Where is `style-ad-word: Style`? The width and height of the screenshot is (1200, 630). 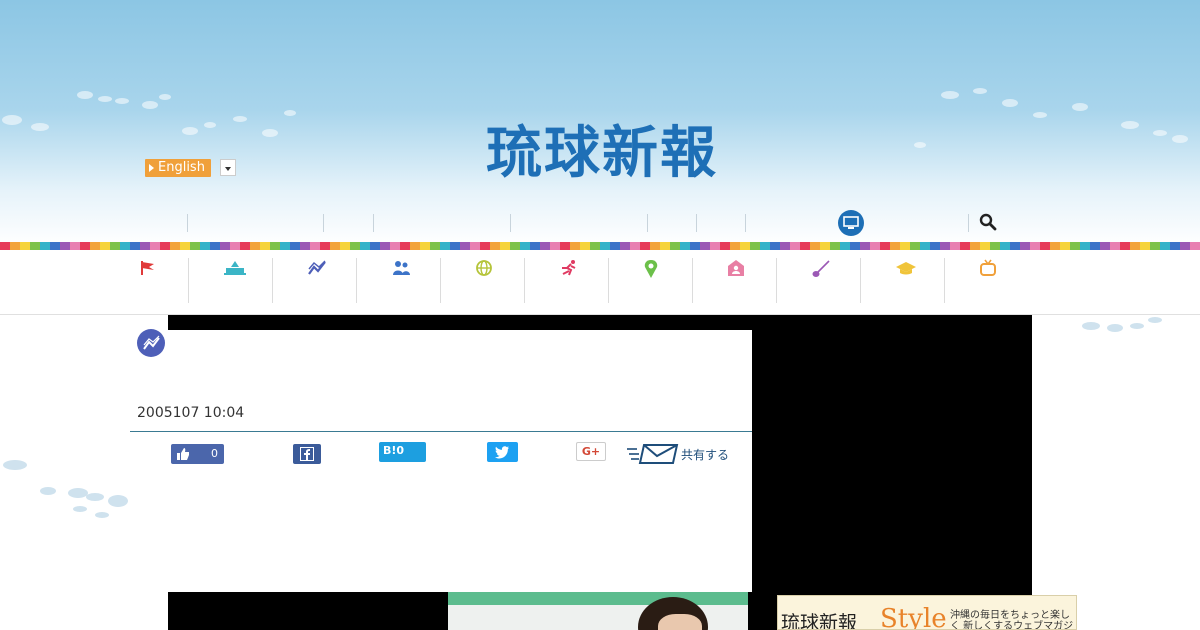 style-ad-word: Style is located at coordinates (913, 617).